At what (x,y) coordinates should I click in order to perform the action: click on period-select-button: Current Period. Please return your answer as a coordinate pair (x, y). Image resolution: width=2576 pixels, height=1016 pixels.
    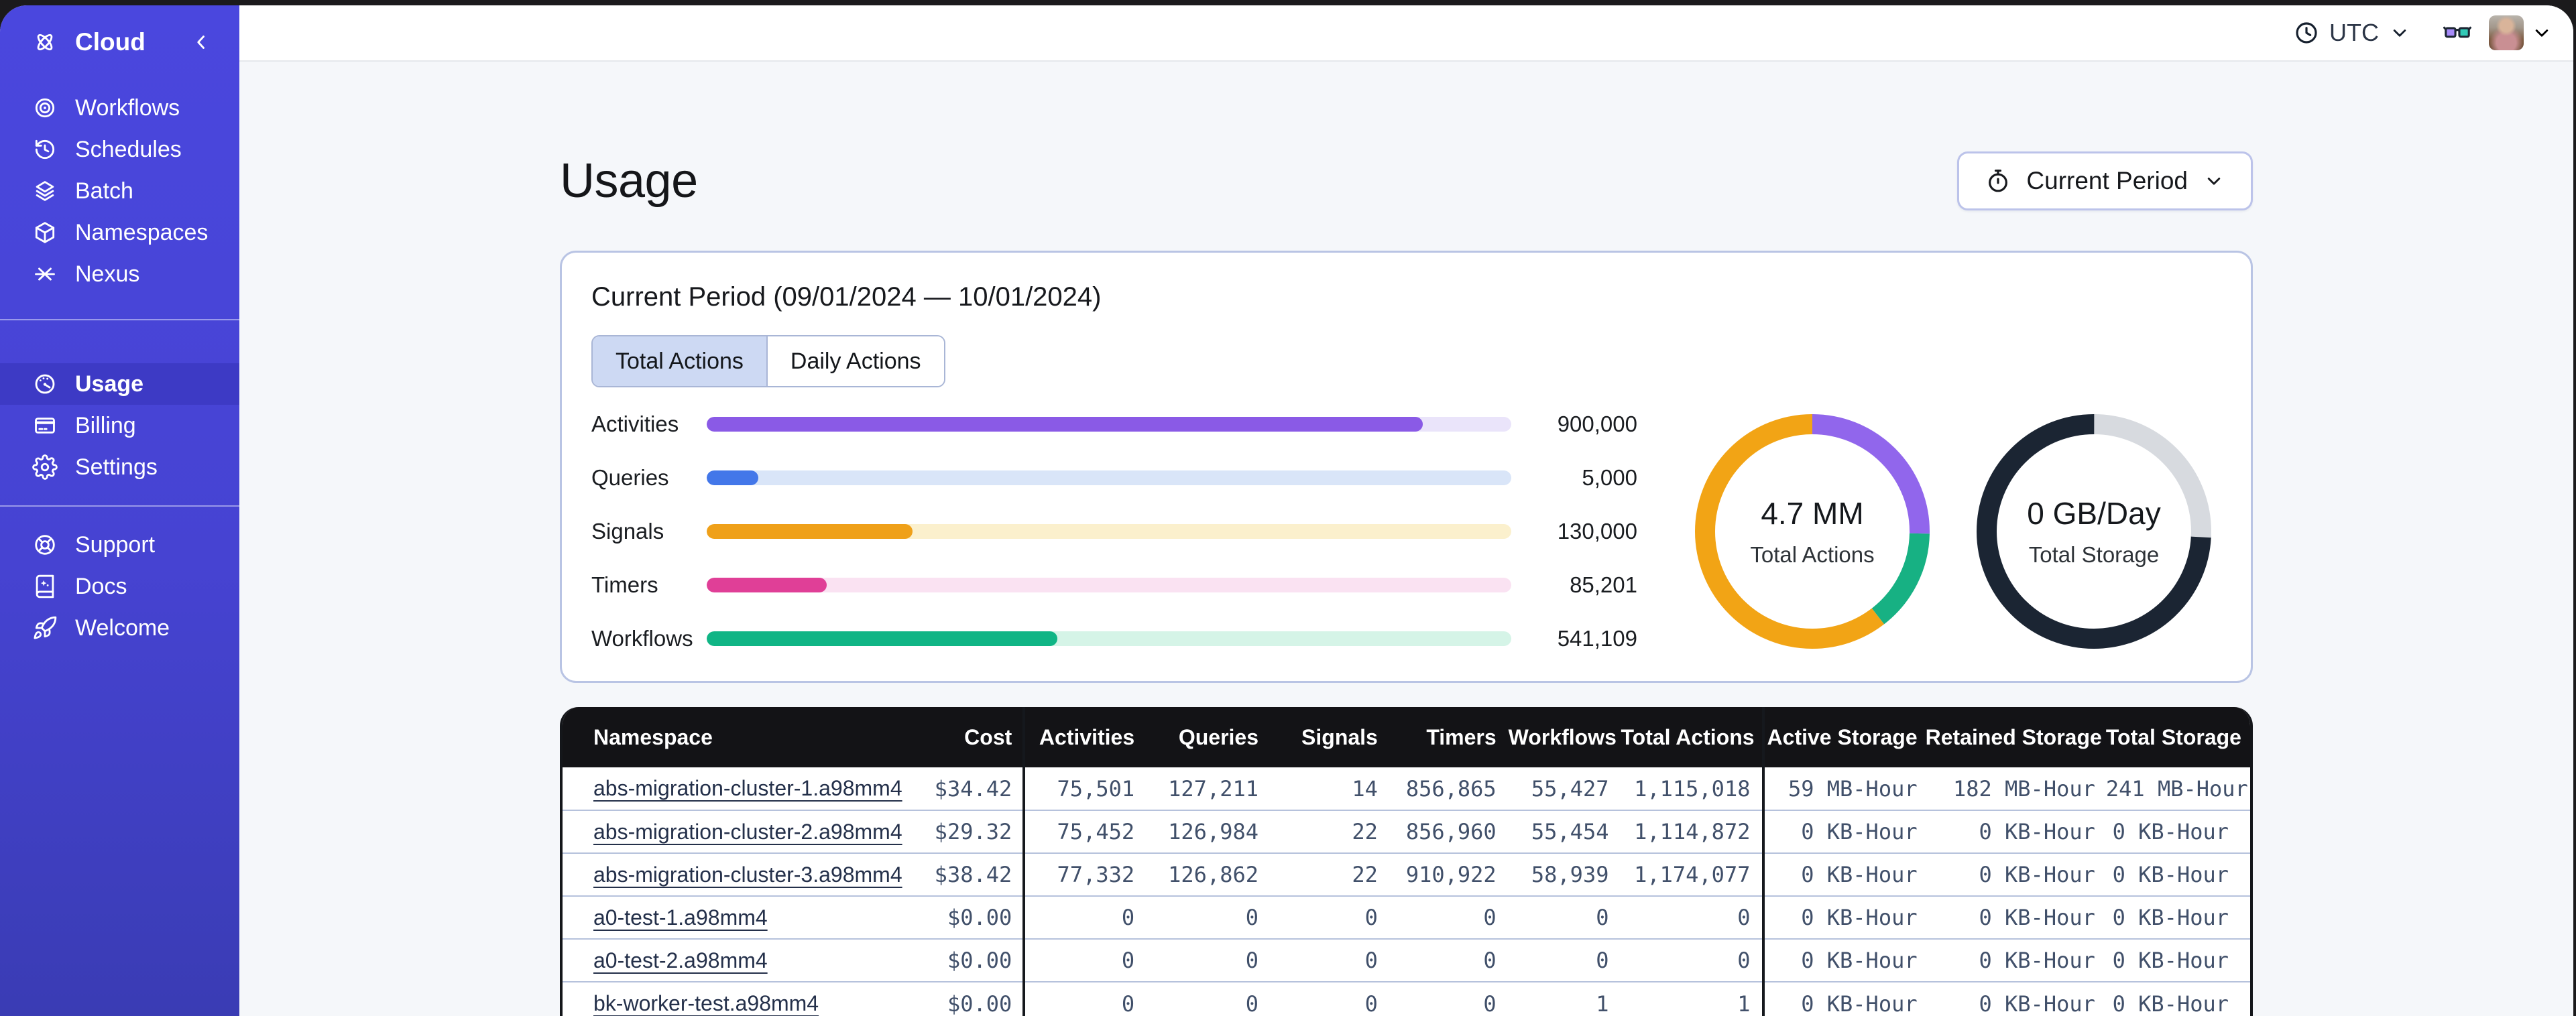
    Looking at the image, I should click on (2105, 180).